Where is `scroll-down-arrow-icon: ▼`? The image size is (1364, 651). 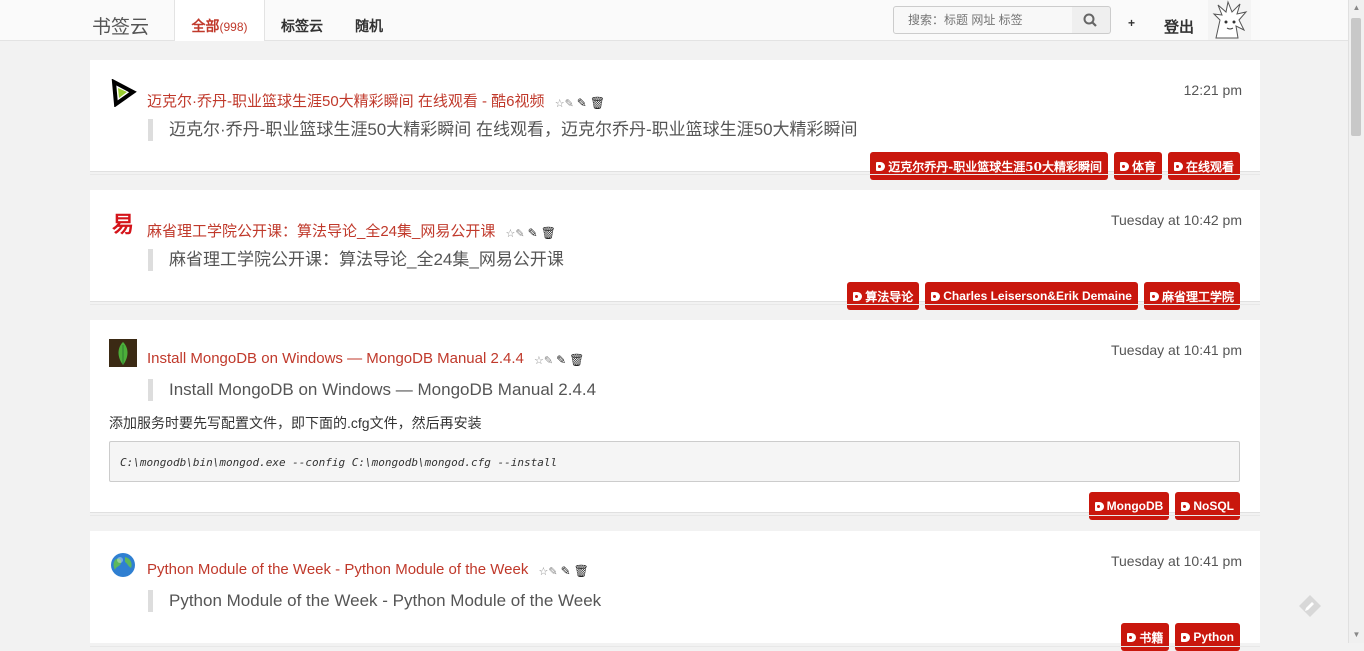 scroll-down-arrow-icon: ▼ is located at coordinates (1356, 635).